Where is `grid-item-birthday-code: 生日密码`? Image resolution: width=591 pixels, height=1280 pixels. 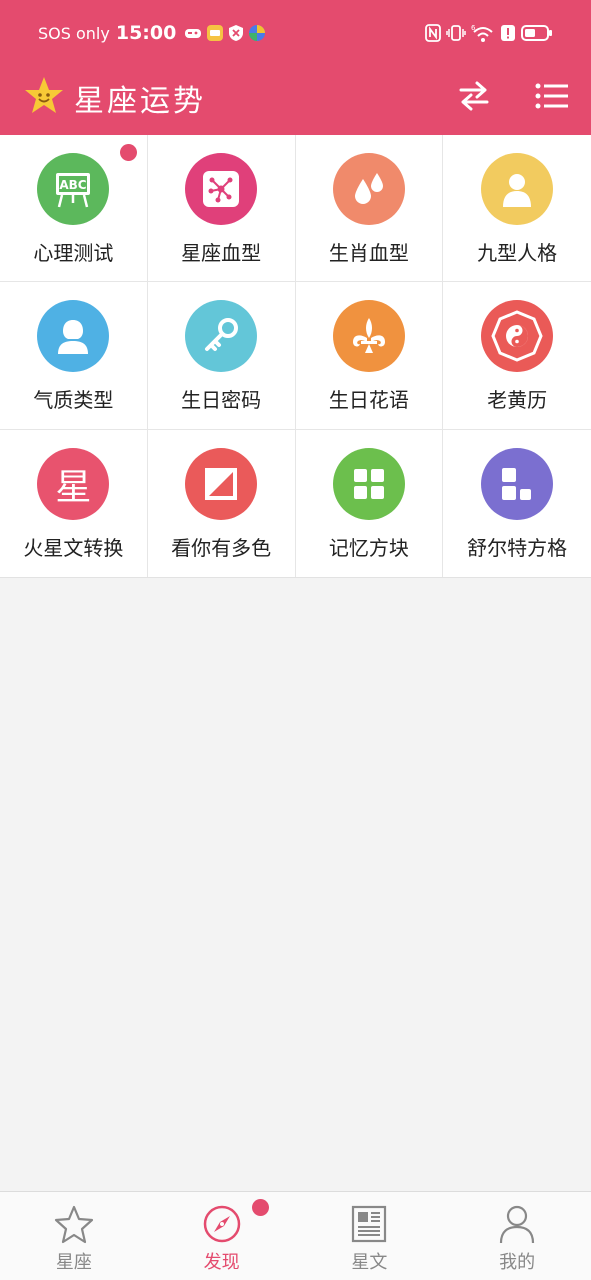
grid-item-birthday-code: 生日密码 is located at coordinates (221, 356).